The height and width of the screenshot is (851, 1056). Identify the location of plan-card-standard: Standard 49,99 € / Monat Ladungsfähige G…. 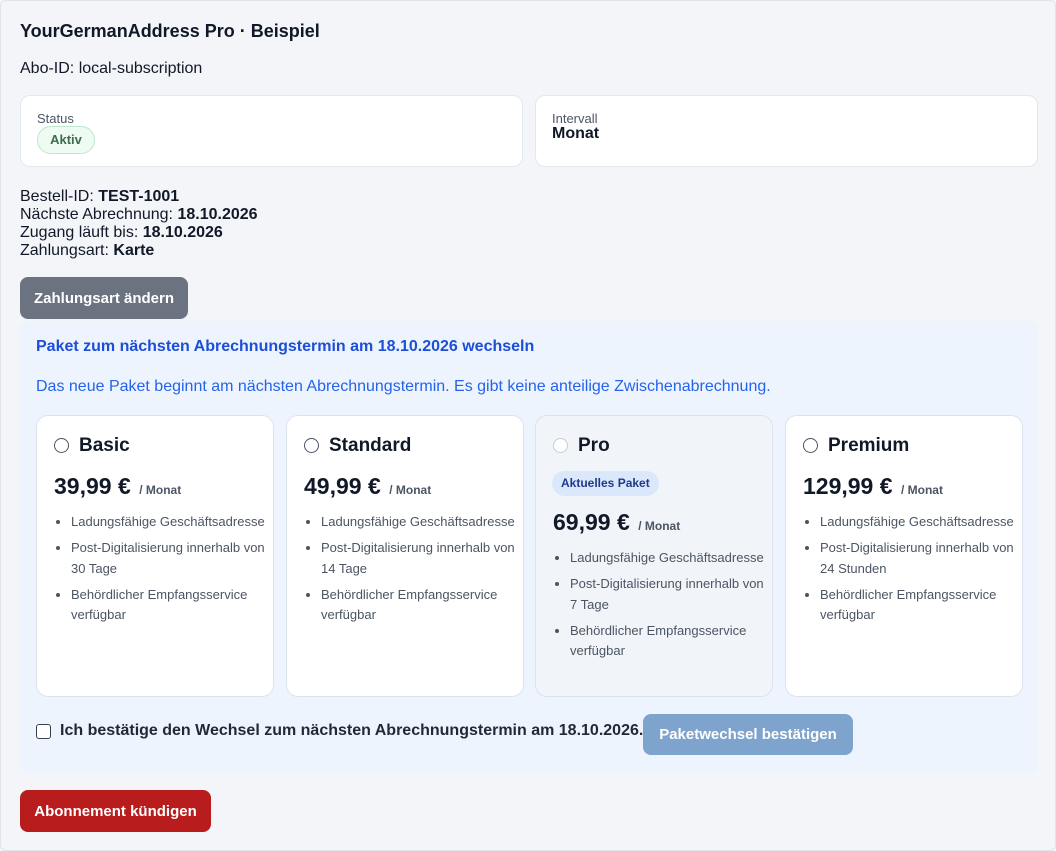
(405, 556).